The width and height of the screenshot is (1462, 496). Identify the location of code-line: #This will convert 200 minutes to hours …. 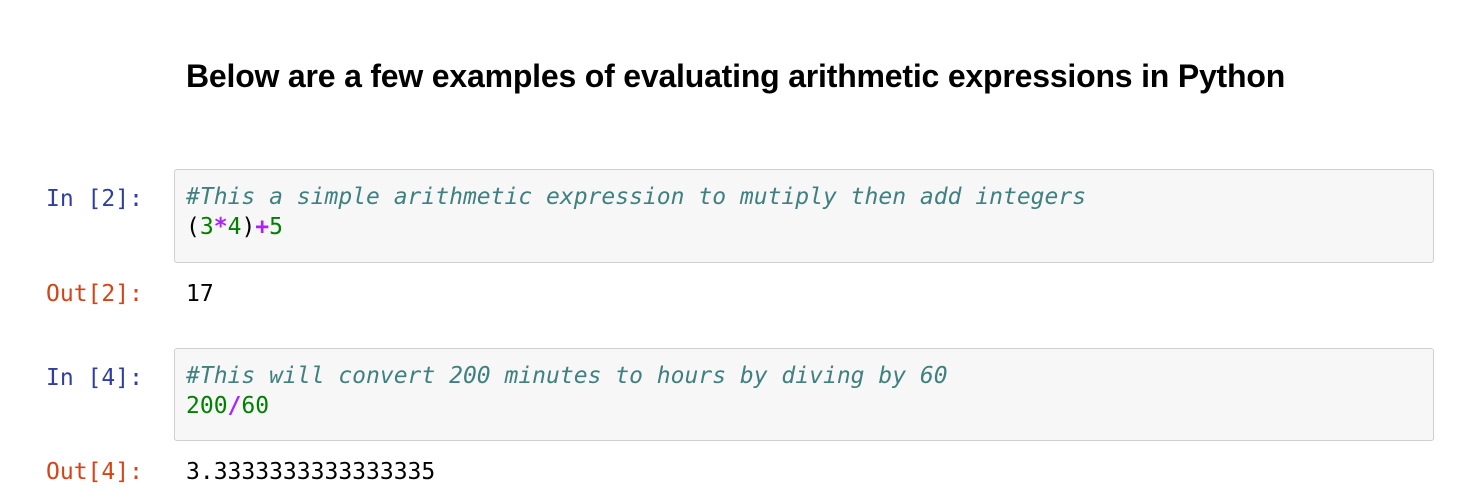
(809, 376).